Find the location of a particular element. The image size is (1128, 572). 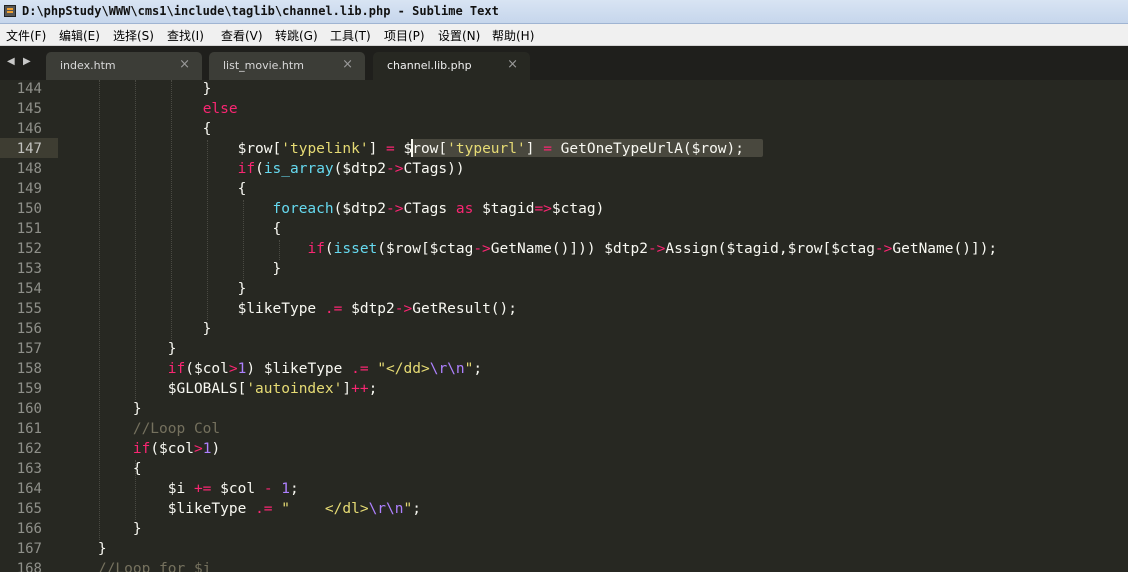

sublime-text-icon is located at coordinates (10, 11).